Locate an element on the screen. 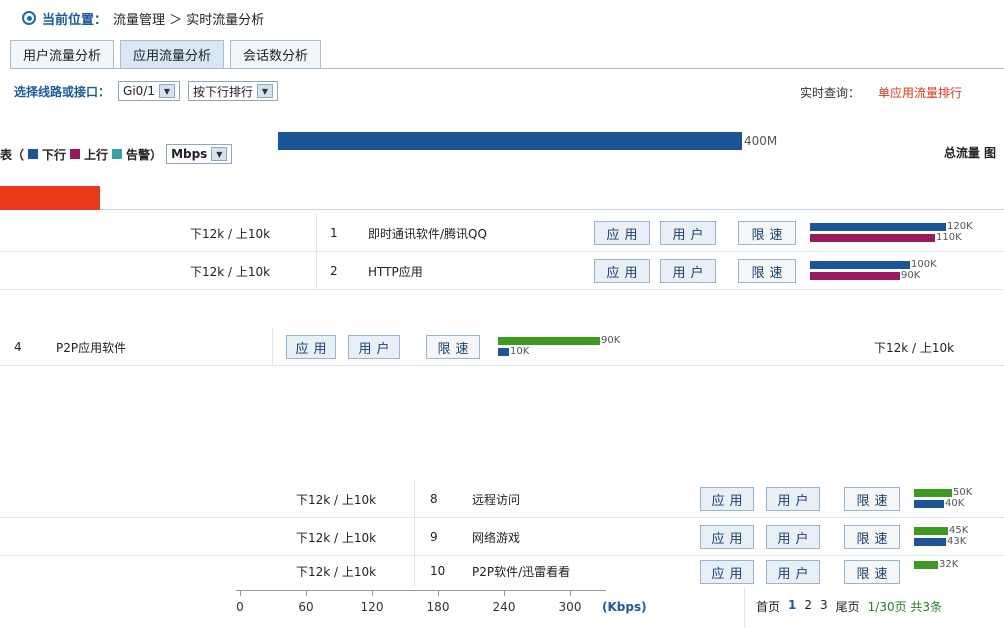 This screenshot has width=1004, height=628. app-name: 远程访问 is located at coordinates (496, 499).